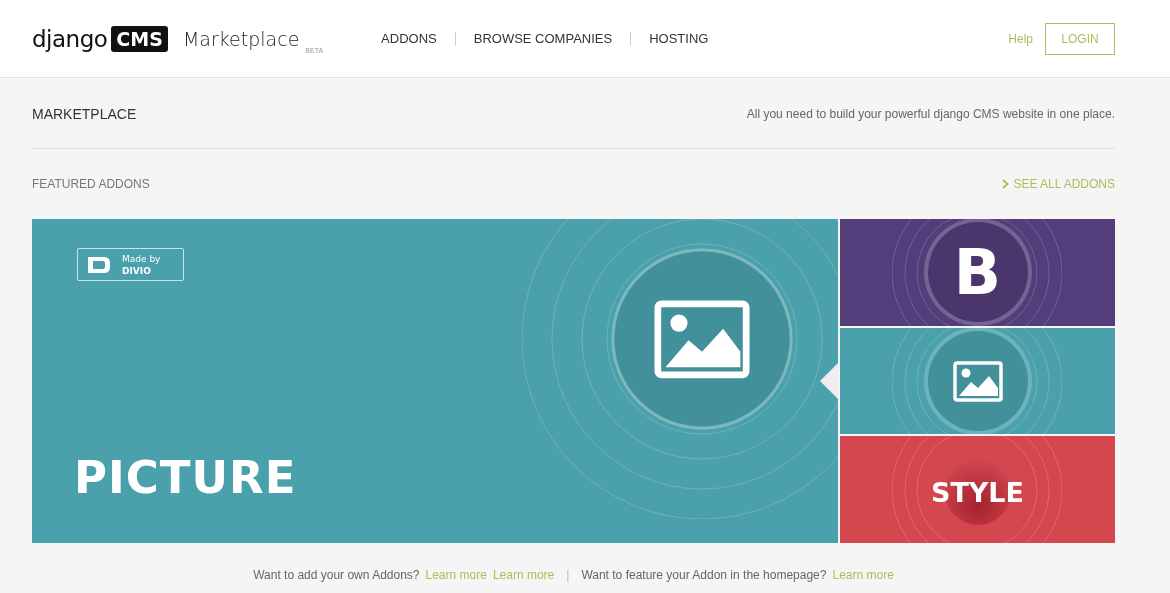 The height and width of the screenshot is (593, 1170). I want to click on logo-badge: CMS, so click(139, 38).